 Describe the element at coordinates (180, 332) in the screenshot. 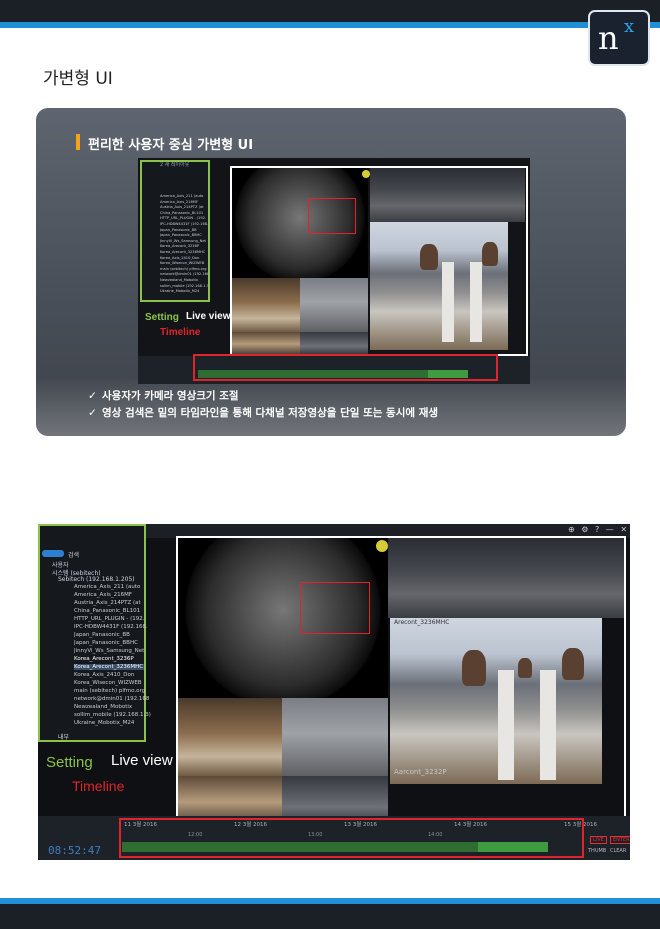

I see `small-timeline-label: Timeline` at that location.